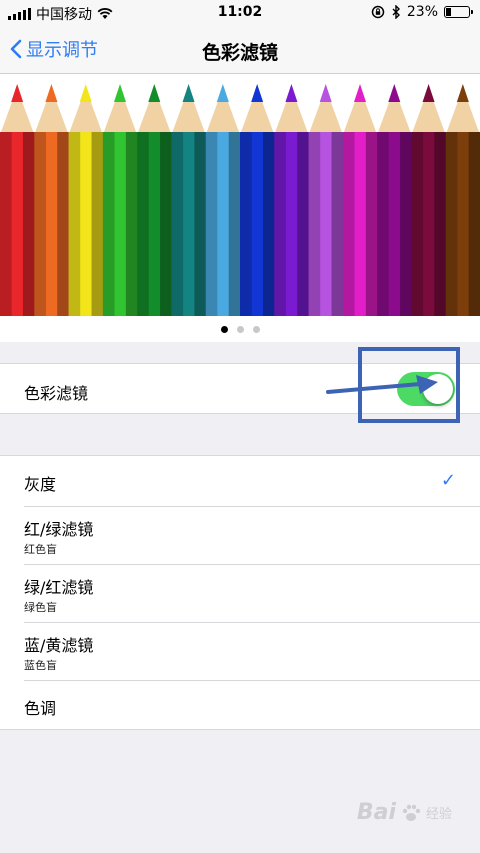 The height and width of the screenshot is (853, 480). Describe the element at coordinates (40, 484) in the screenshot. I see `option-title: 灰度` at that location.